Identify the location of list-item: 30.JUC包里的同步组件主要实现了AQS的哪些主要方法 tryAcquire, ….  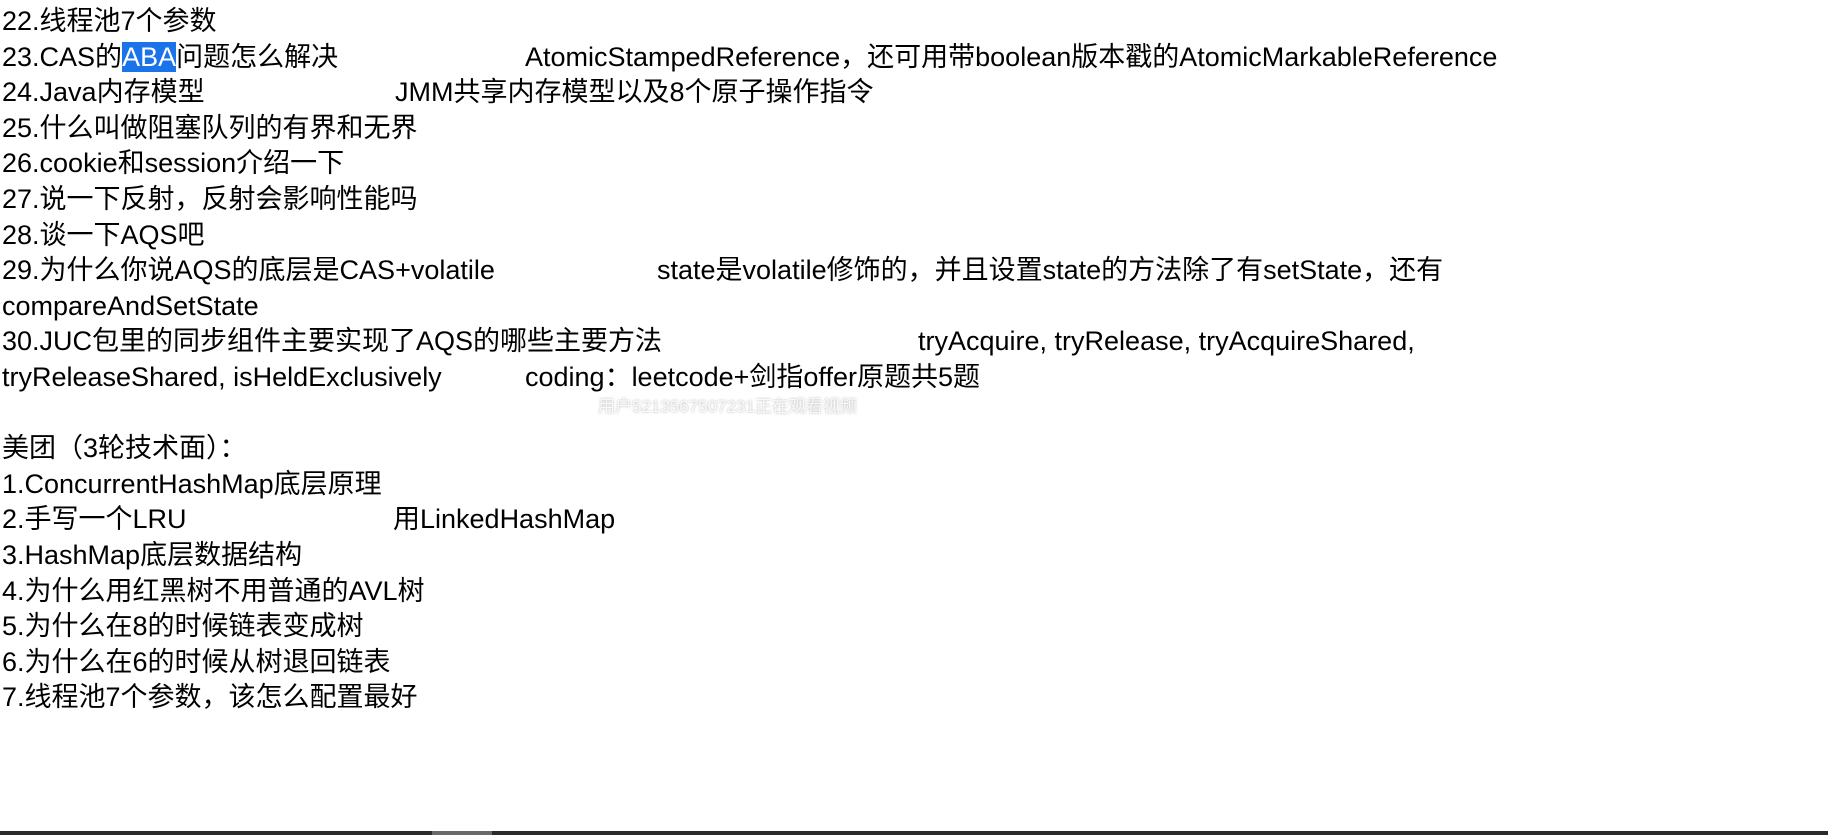
(914, 342).